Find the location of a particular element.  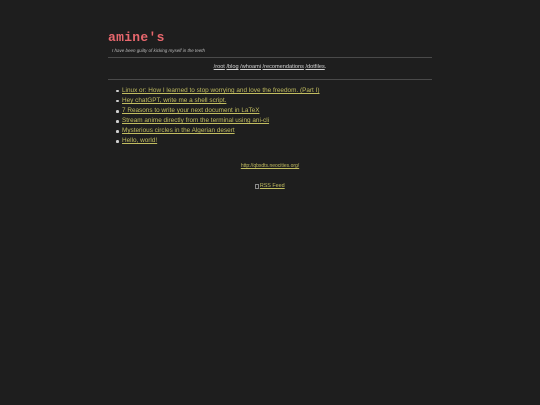

rss-feed-link: RSS Feed is located at coordinates (270, 186).